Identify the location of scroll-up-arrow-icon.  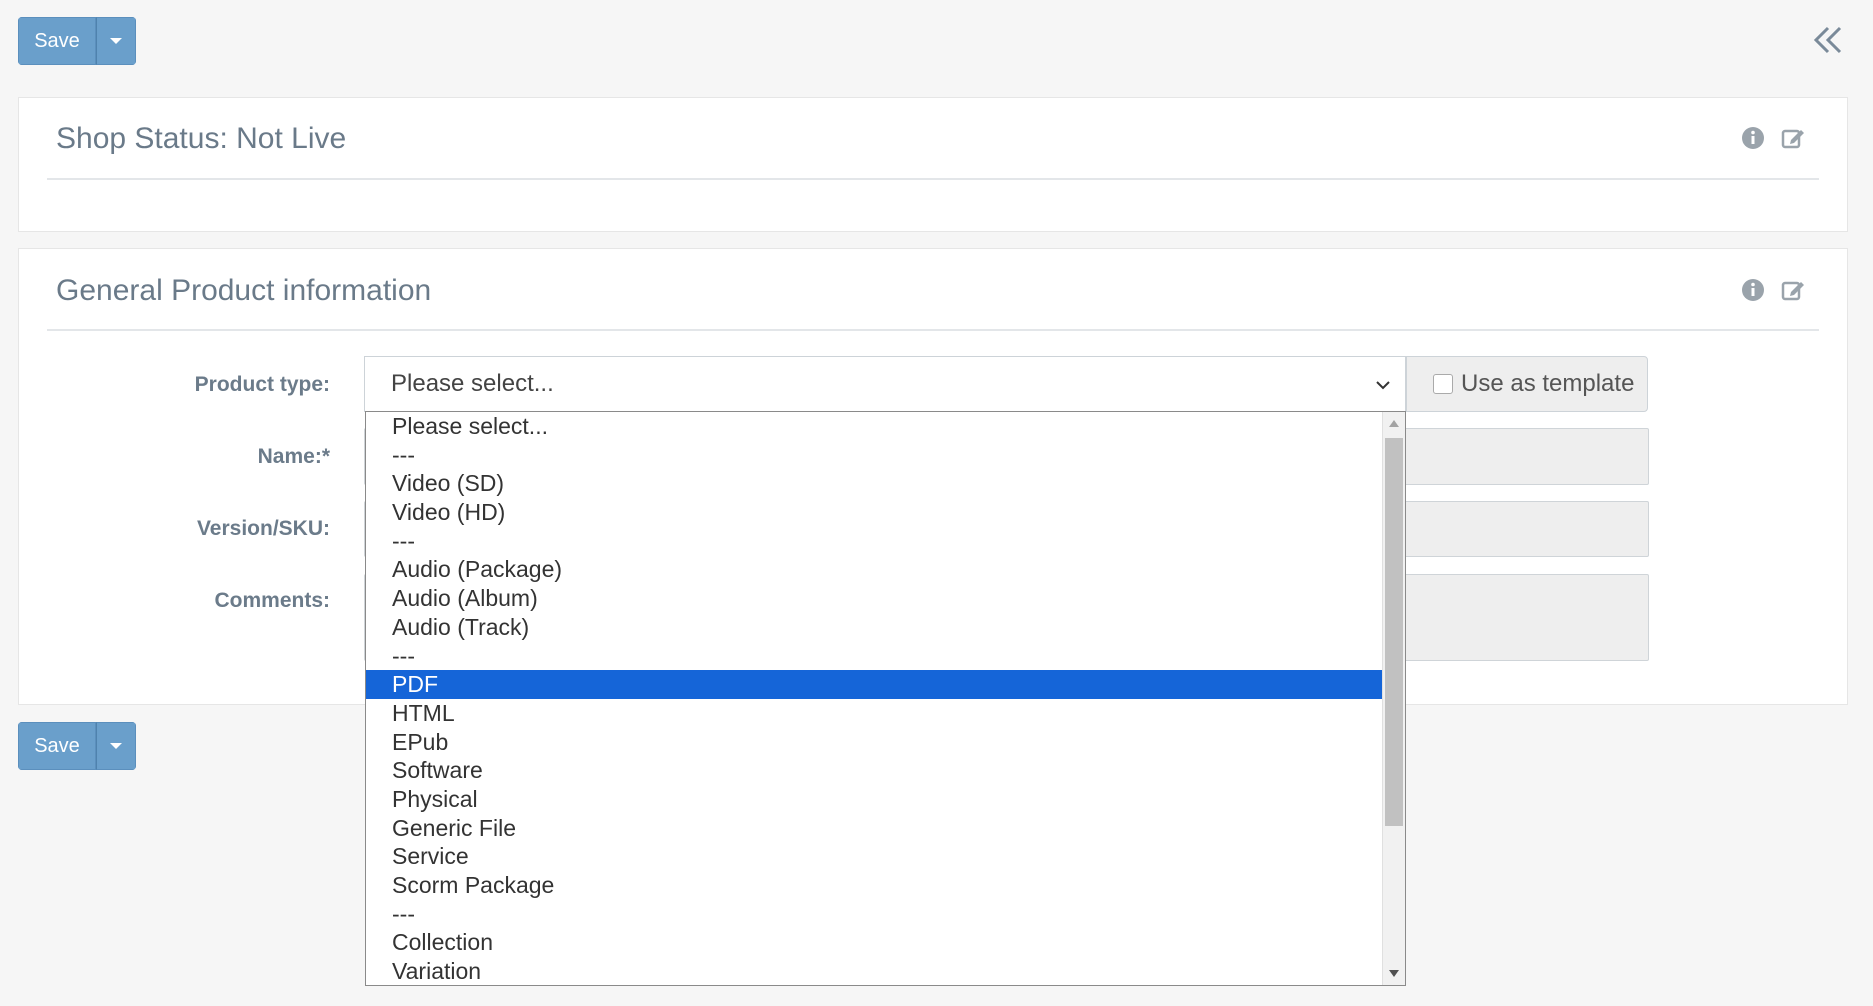
(1394, 423).